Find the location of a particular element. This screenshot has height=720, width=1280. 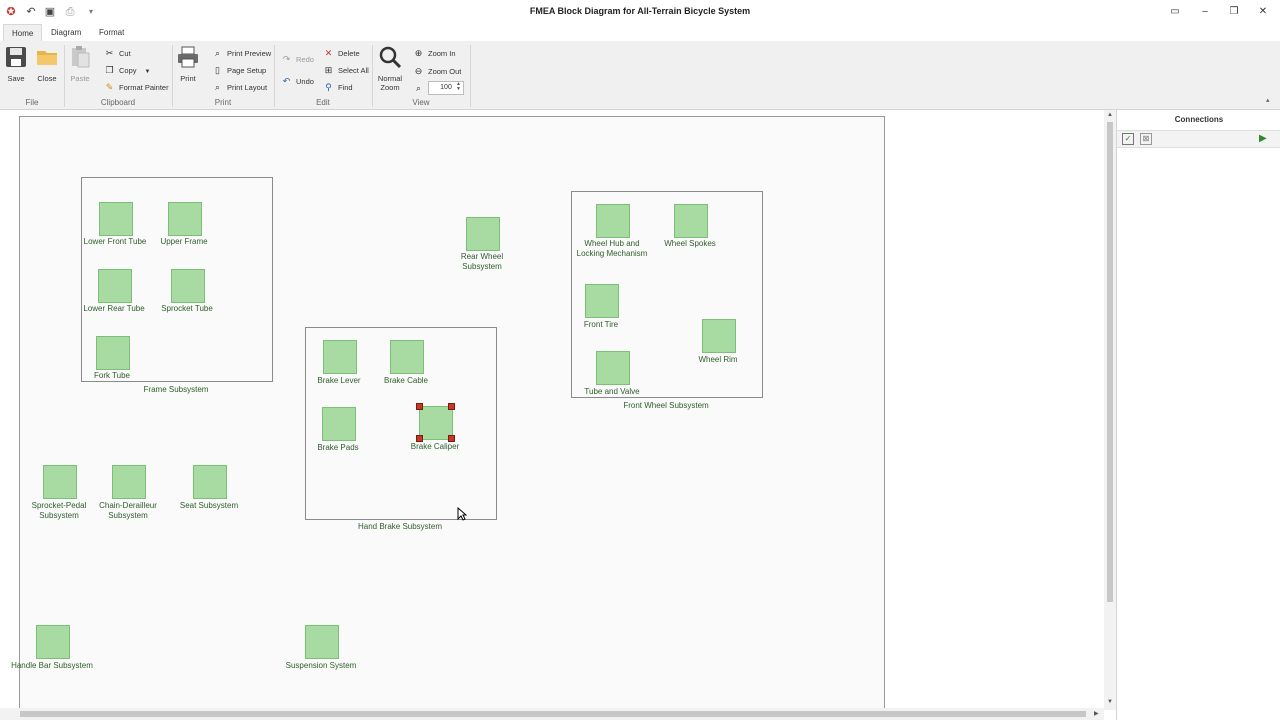

print-preview-label: Print Preview is located at coordinates (249, 53).